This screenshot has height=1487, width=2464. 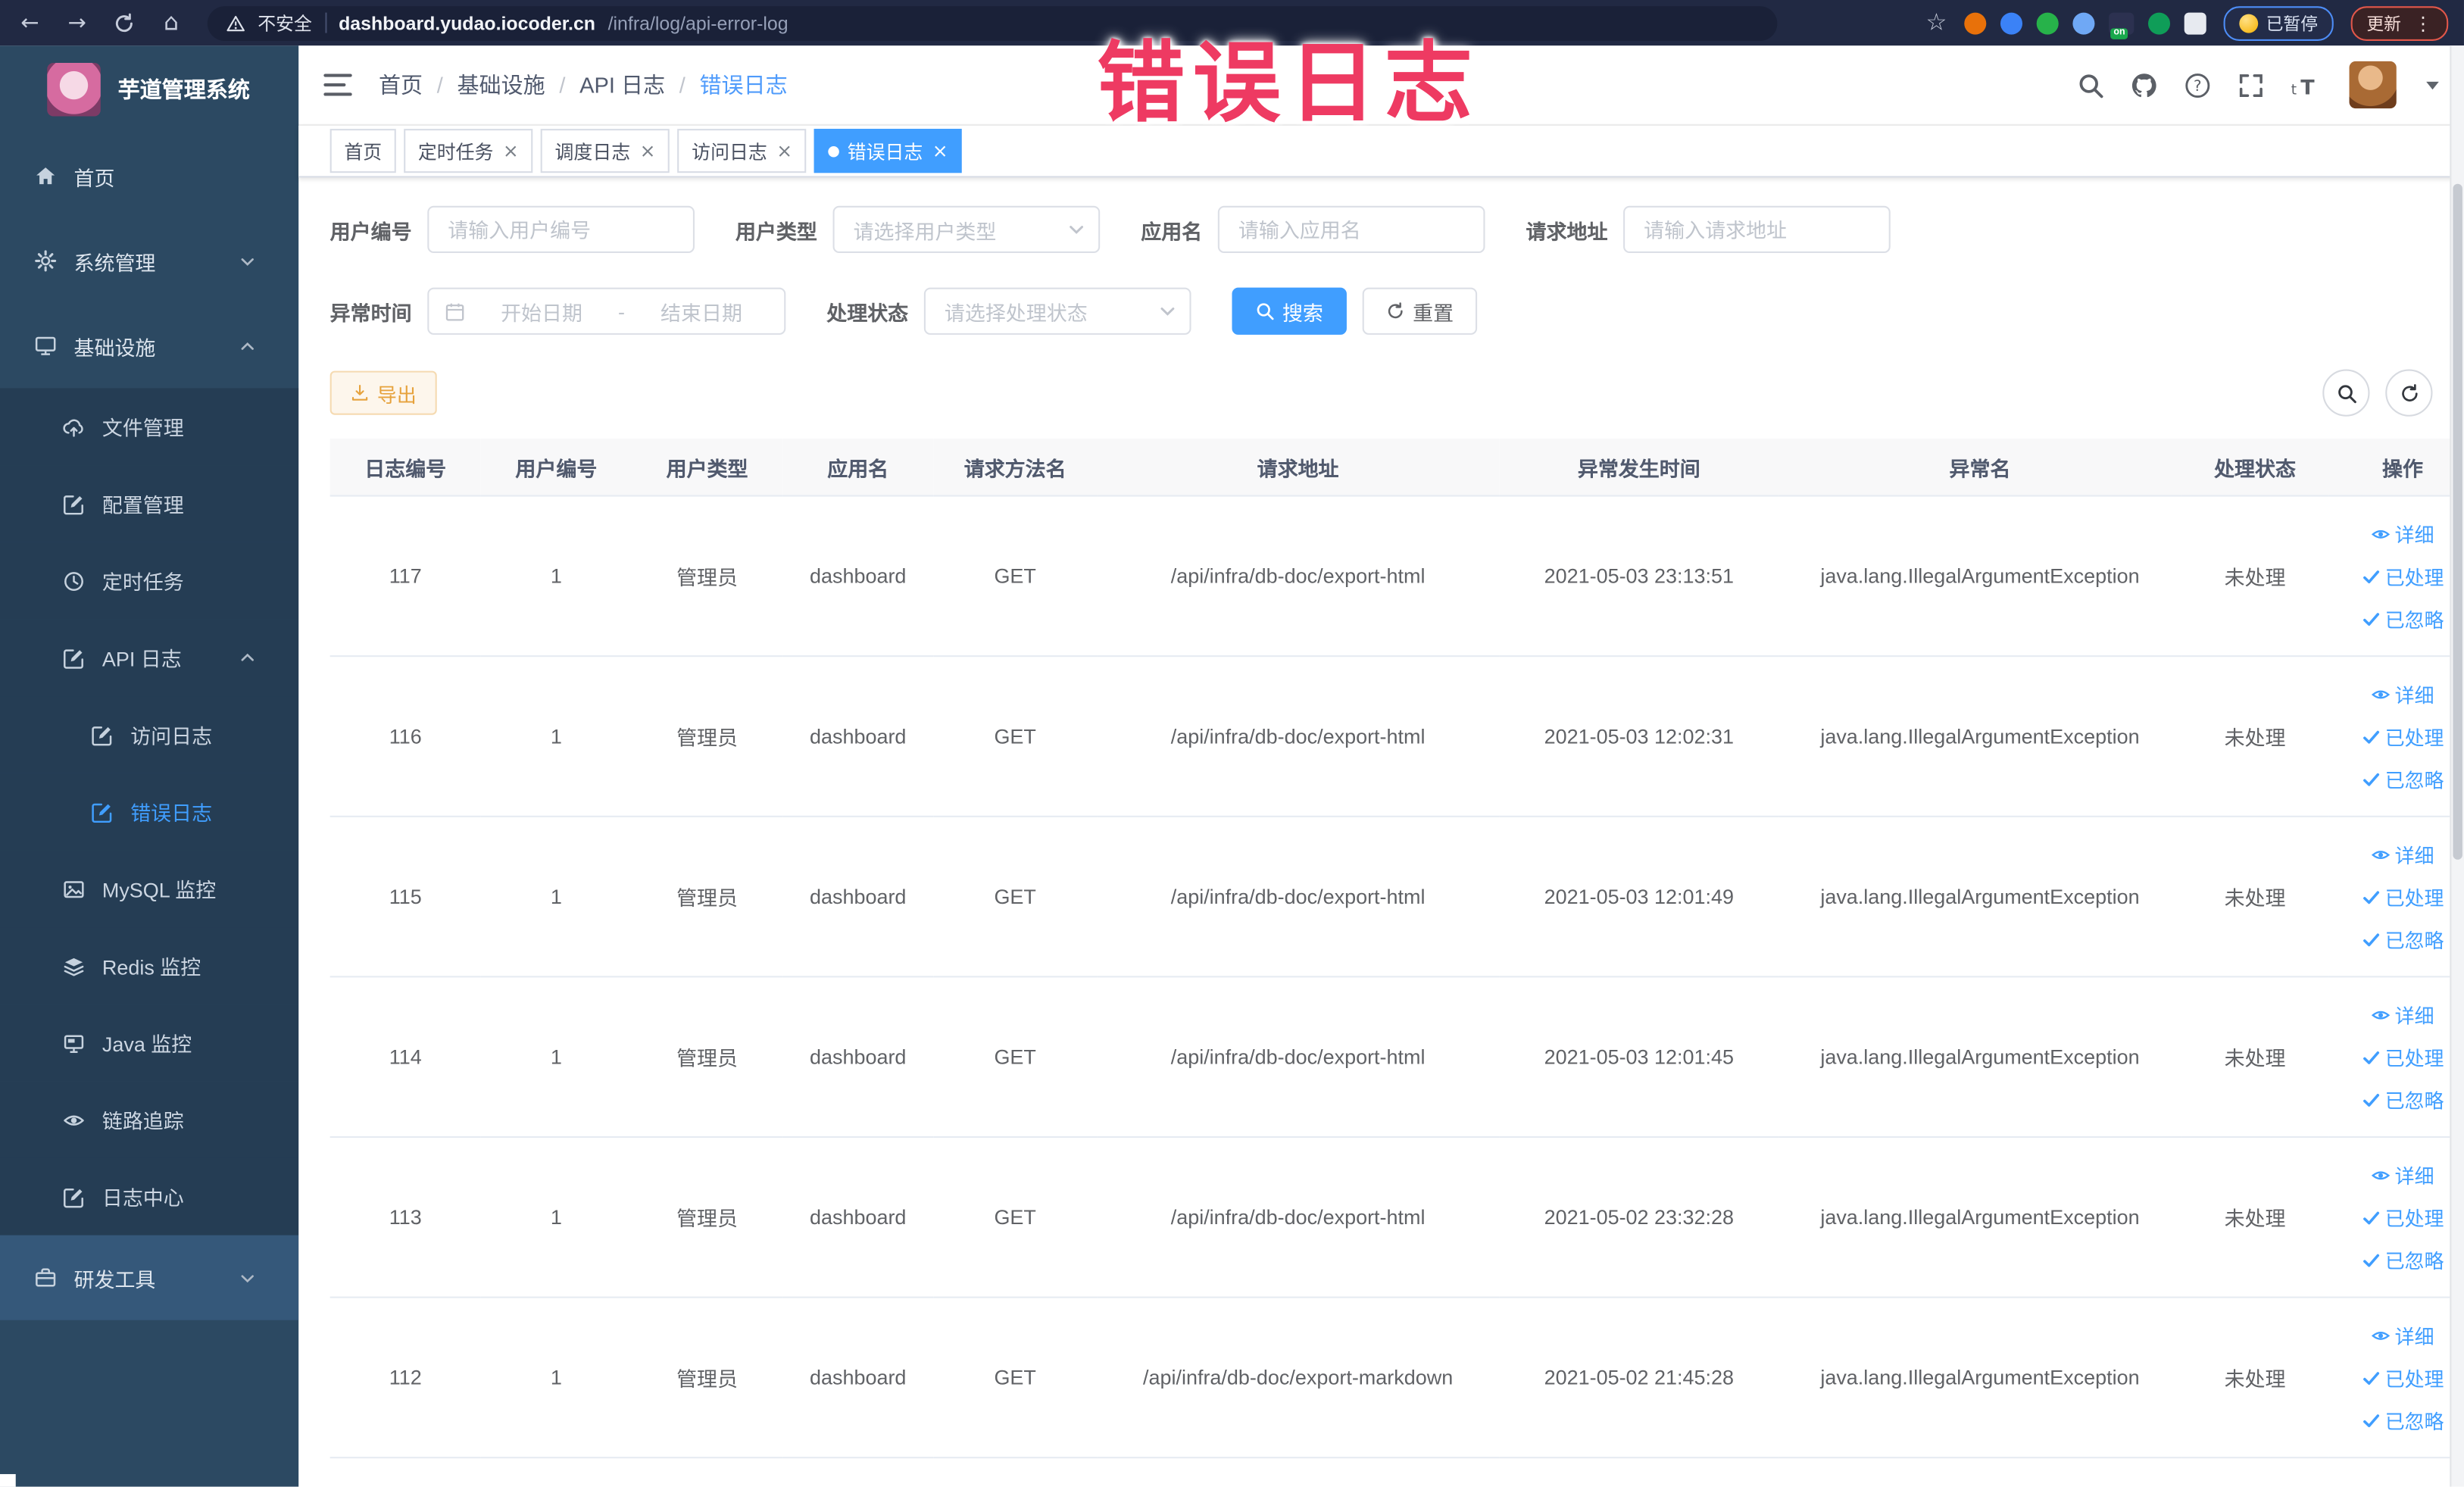 I want to click on app-logo-row: 芋道管理系统, so click(x=149, y=89).